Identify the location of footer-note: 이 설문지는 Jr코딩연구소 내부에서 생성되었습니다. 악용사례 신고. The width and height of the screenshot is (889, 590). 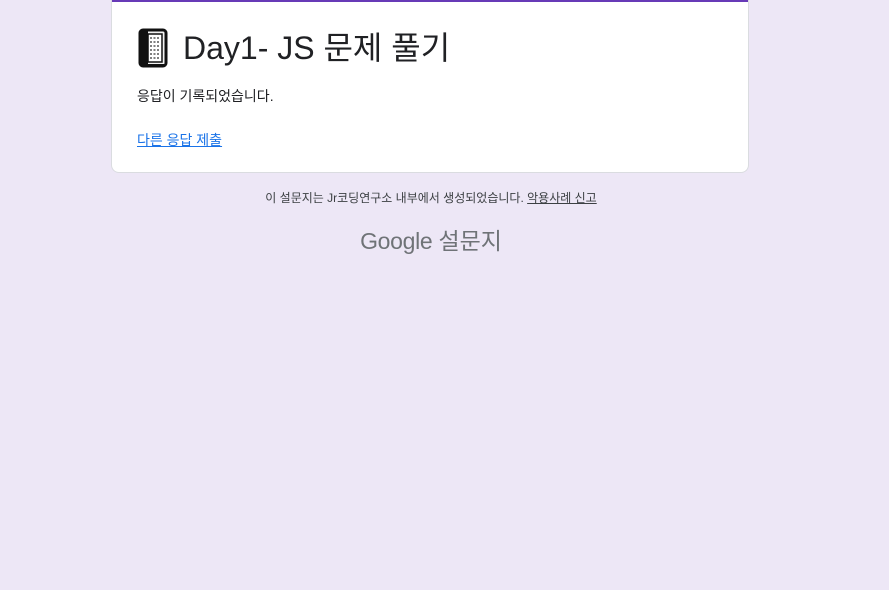
(431, 198).